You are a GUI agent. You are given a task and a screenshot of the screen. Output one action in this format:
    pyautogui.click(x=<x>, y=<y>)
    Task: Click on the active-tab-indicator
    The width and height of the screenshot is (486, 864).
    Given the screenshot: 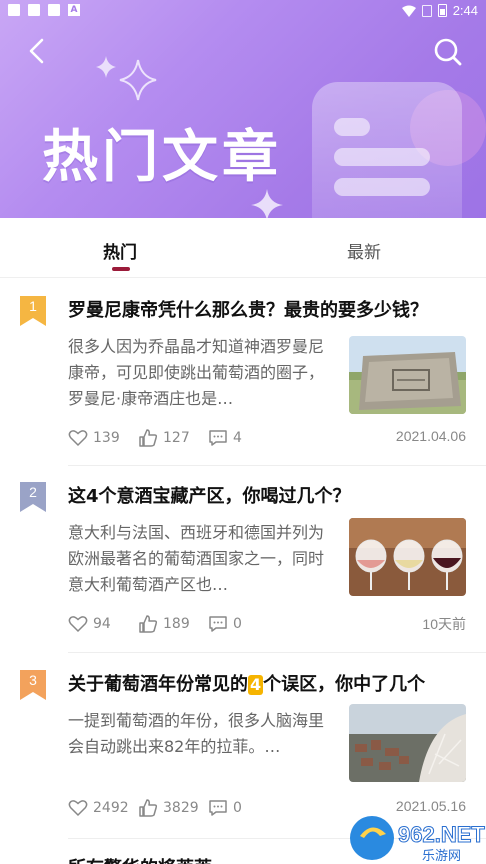 What is the action you would take?
    pyautogui.click(x=121, y=269)
    